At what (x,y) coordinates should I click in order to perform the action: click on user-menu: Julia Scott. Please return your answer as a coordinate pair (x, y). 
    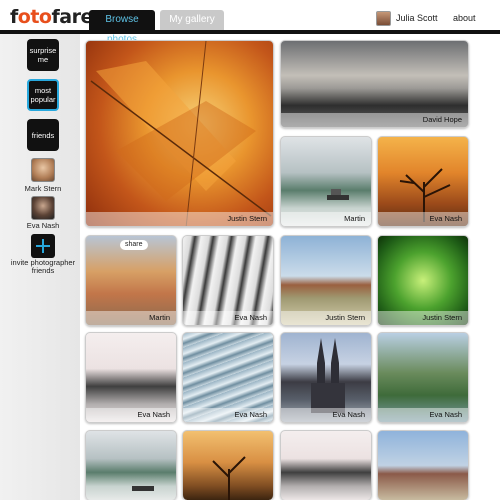
    Looking at the image, I should click on (407, 18).